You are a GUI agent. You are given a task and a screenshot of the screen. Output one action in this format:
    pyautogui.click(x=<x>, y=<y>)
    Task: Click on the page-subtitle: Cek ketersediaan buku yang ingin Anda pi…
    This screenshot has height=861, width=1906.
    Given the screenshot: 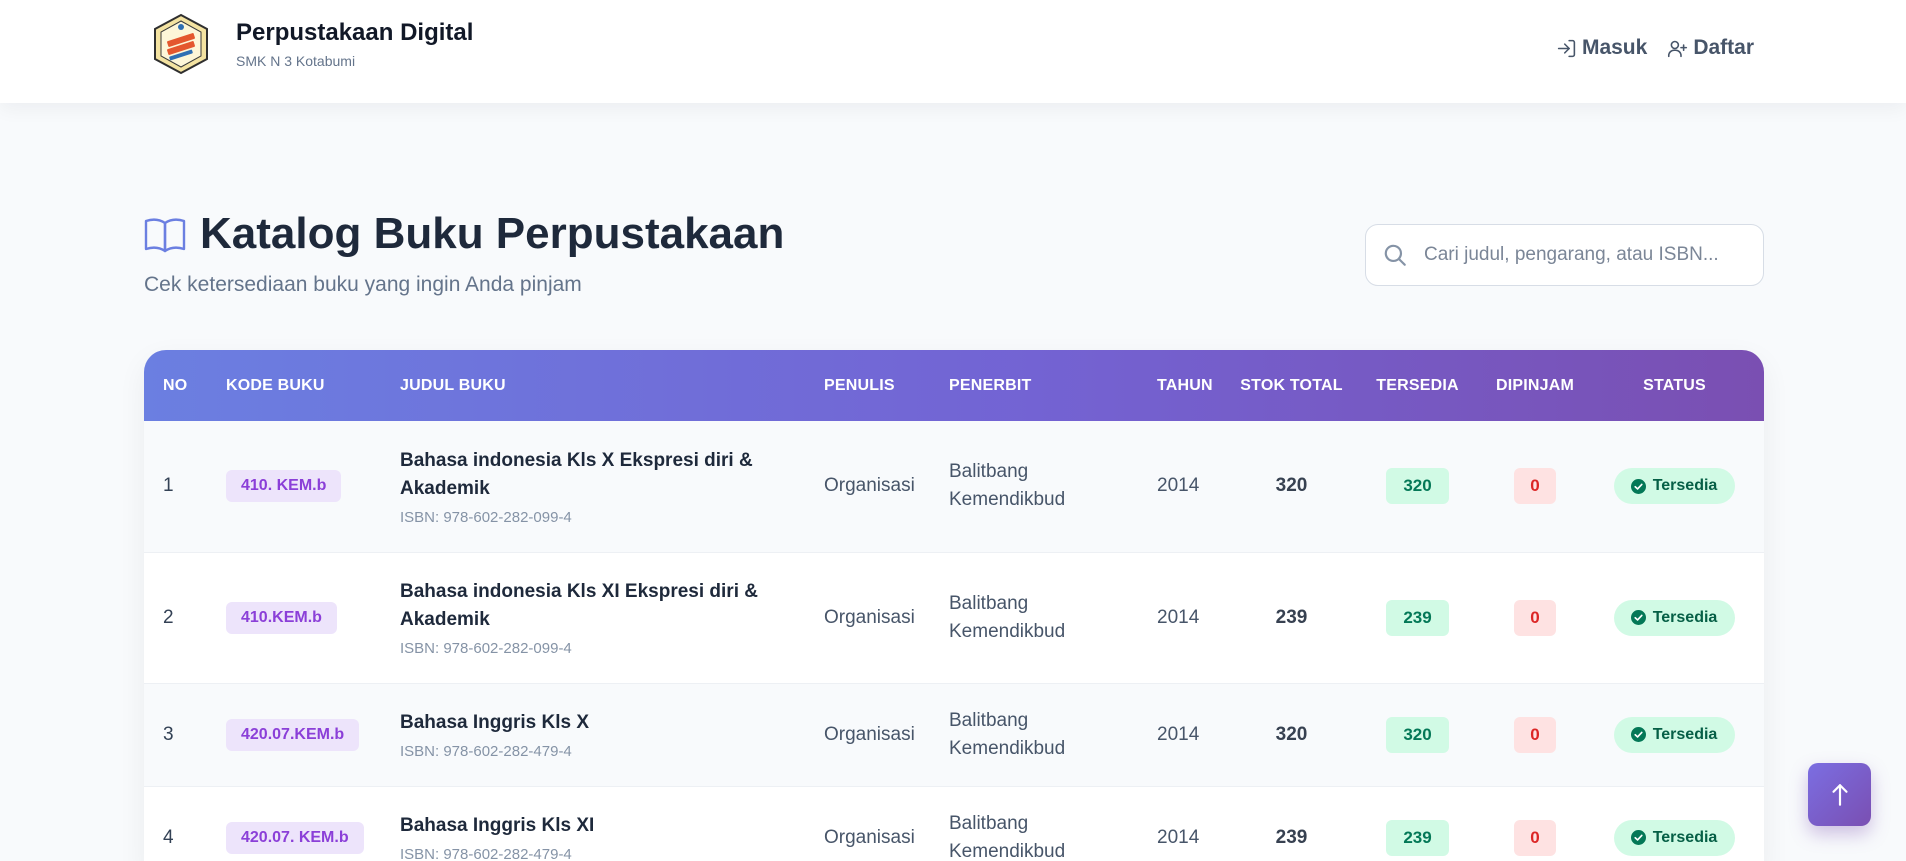 What is the action you would take?
    pyautogui.click(x=363, y=284)
    